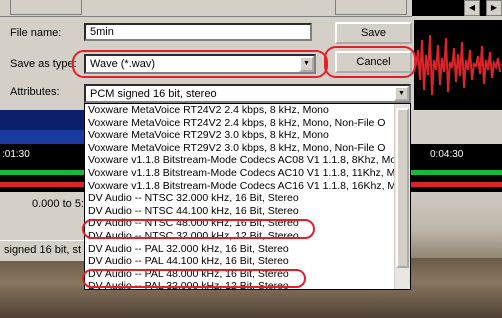 Image resolution: width=502 pixels, height=318 pixels. What do you see at coordinates (194, 278) in the screenshot?
I see `annotation-oval-pal-48k` at bounding box center [194, 278].